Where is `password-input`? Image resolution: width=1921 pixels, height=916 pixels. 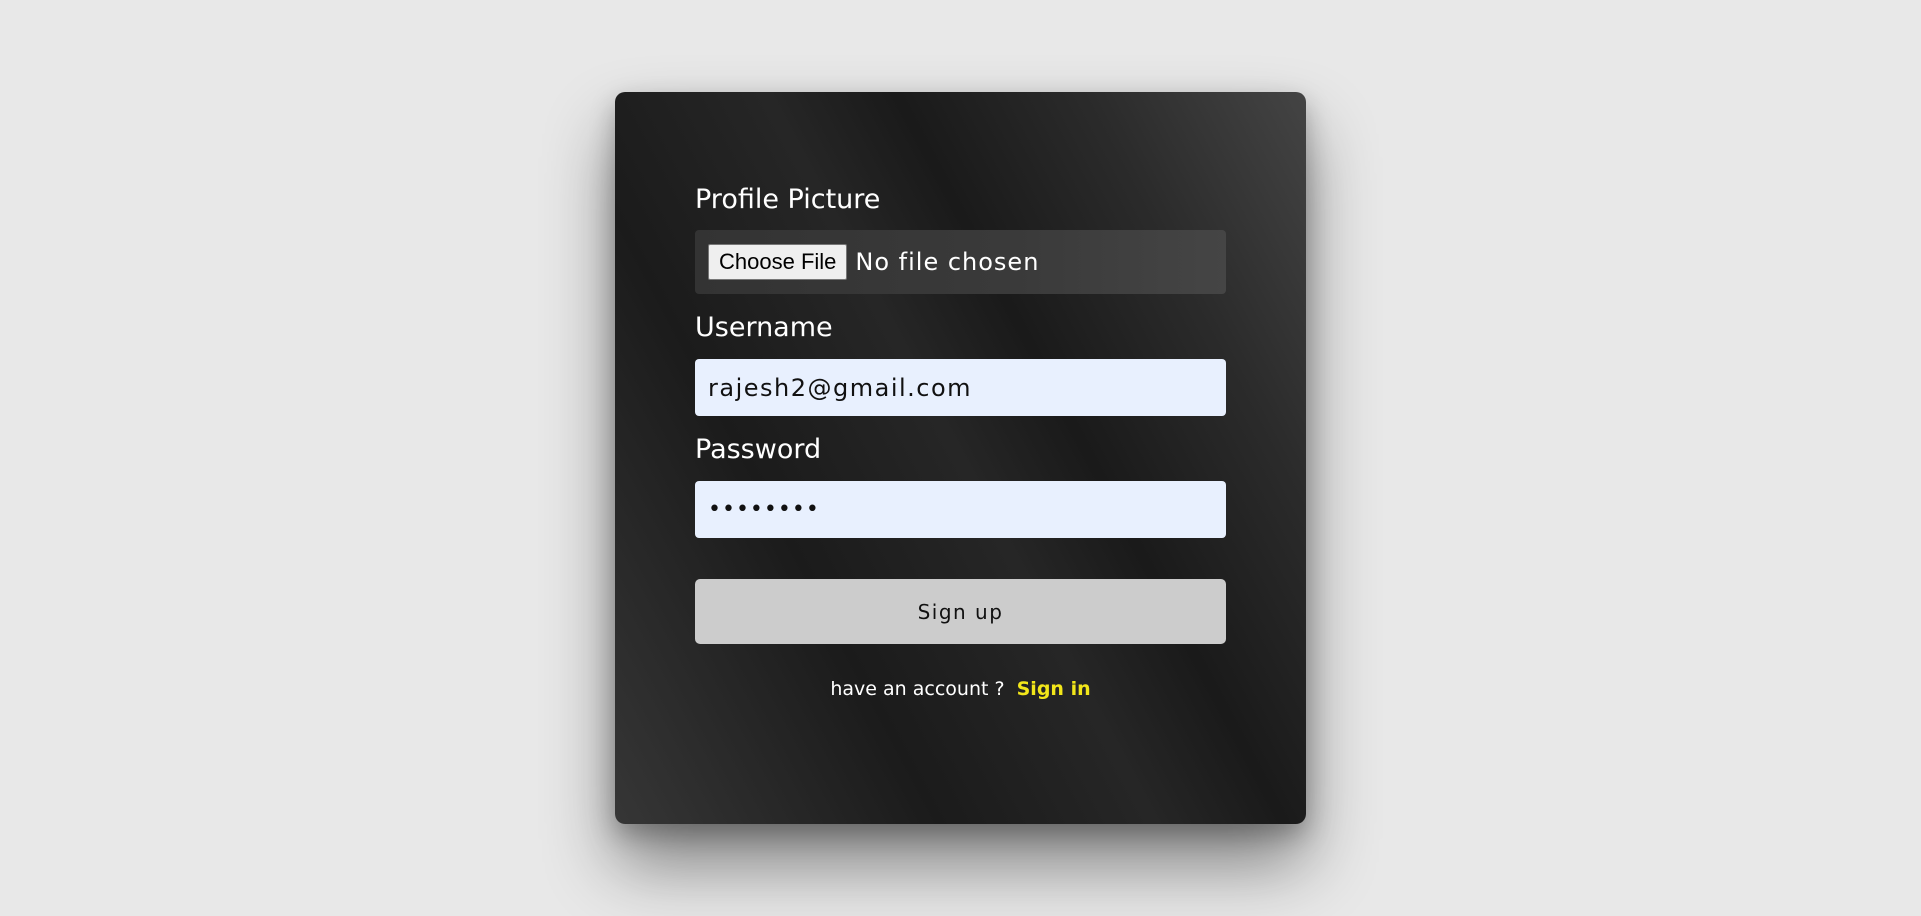
password-input is located at coordinates (960, 509).